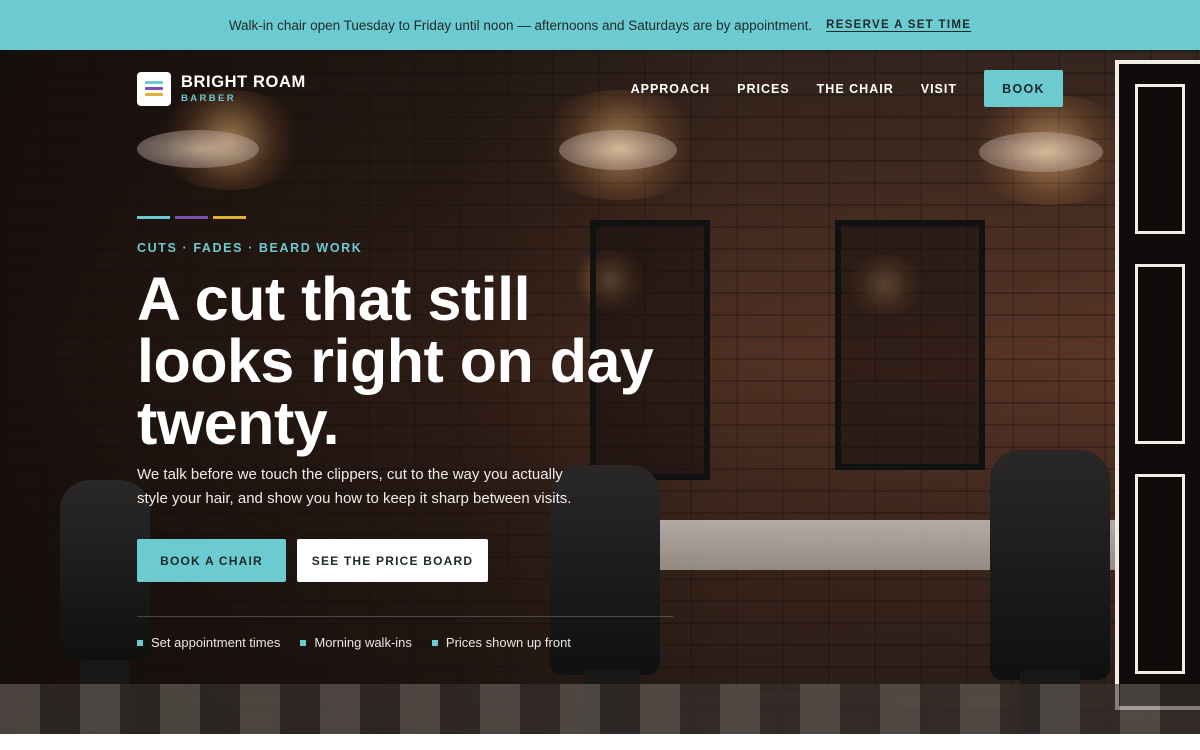  Describe the element at coordinates (211, 560) in the screenshot. I see `book-a-chair-button: BOOK A CHAIR` at that location.